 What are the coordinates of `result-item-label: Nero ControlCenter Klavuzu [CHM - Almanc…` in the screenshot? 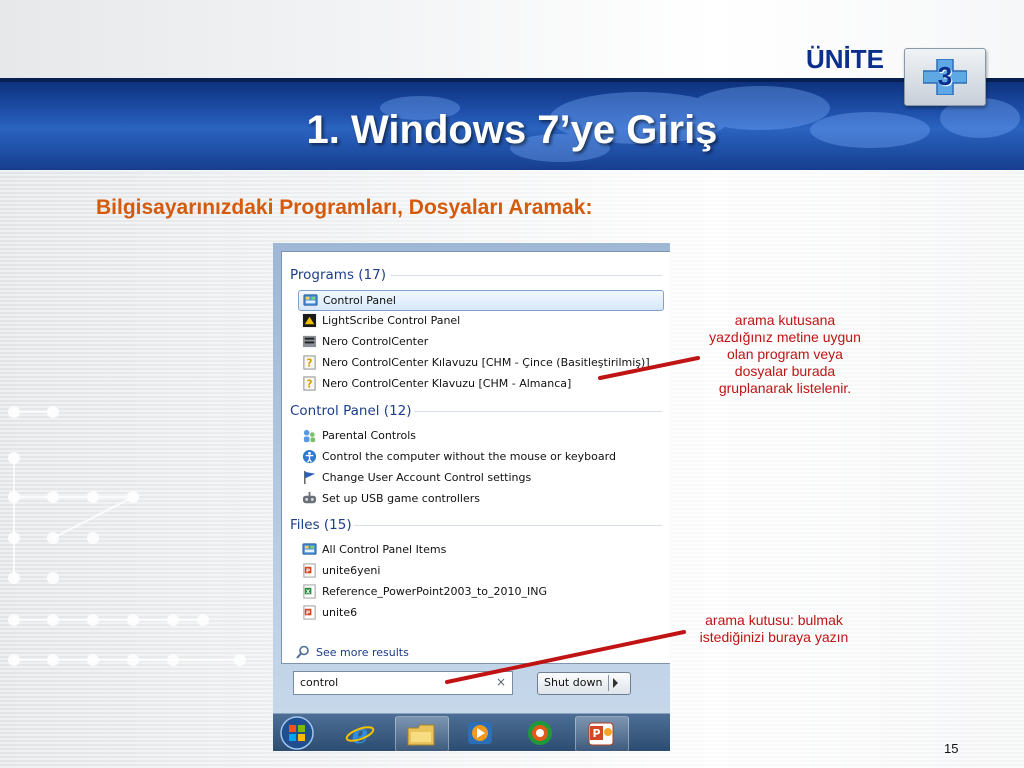 It's located at (447, 383).